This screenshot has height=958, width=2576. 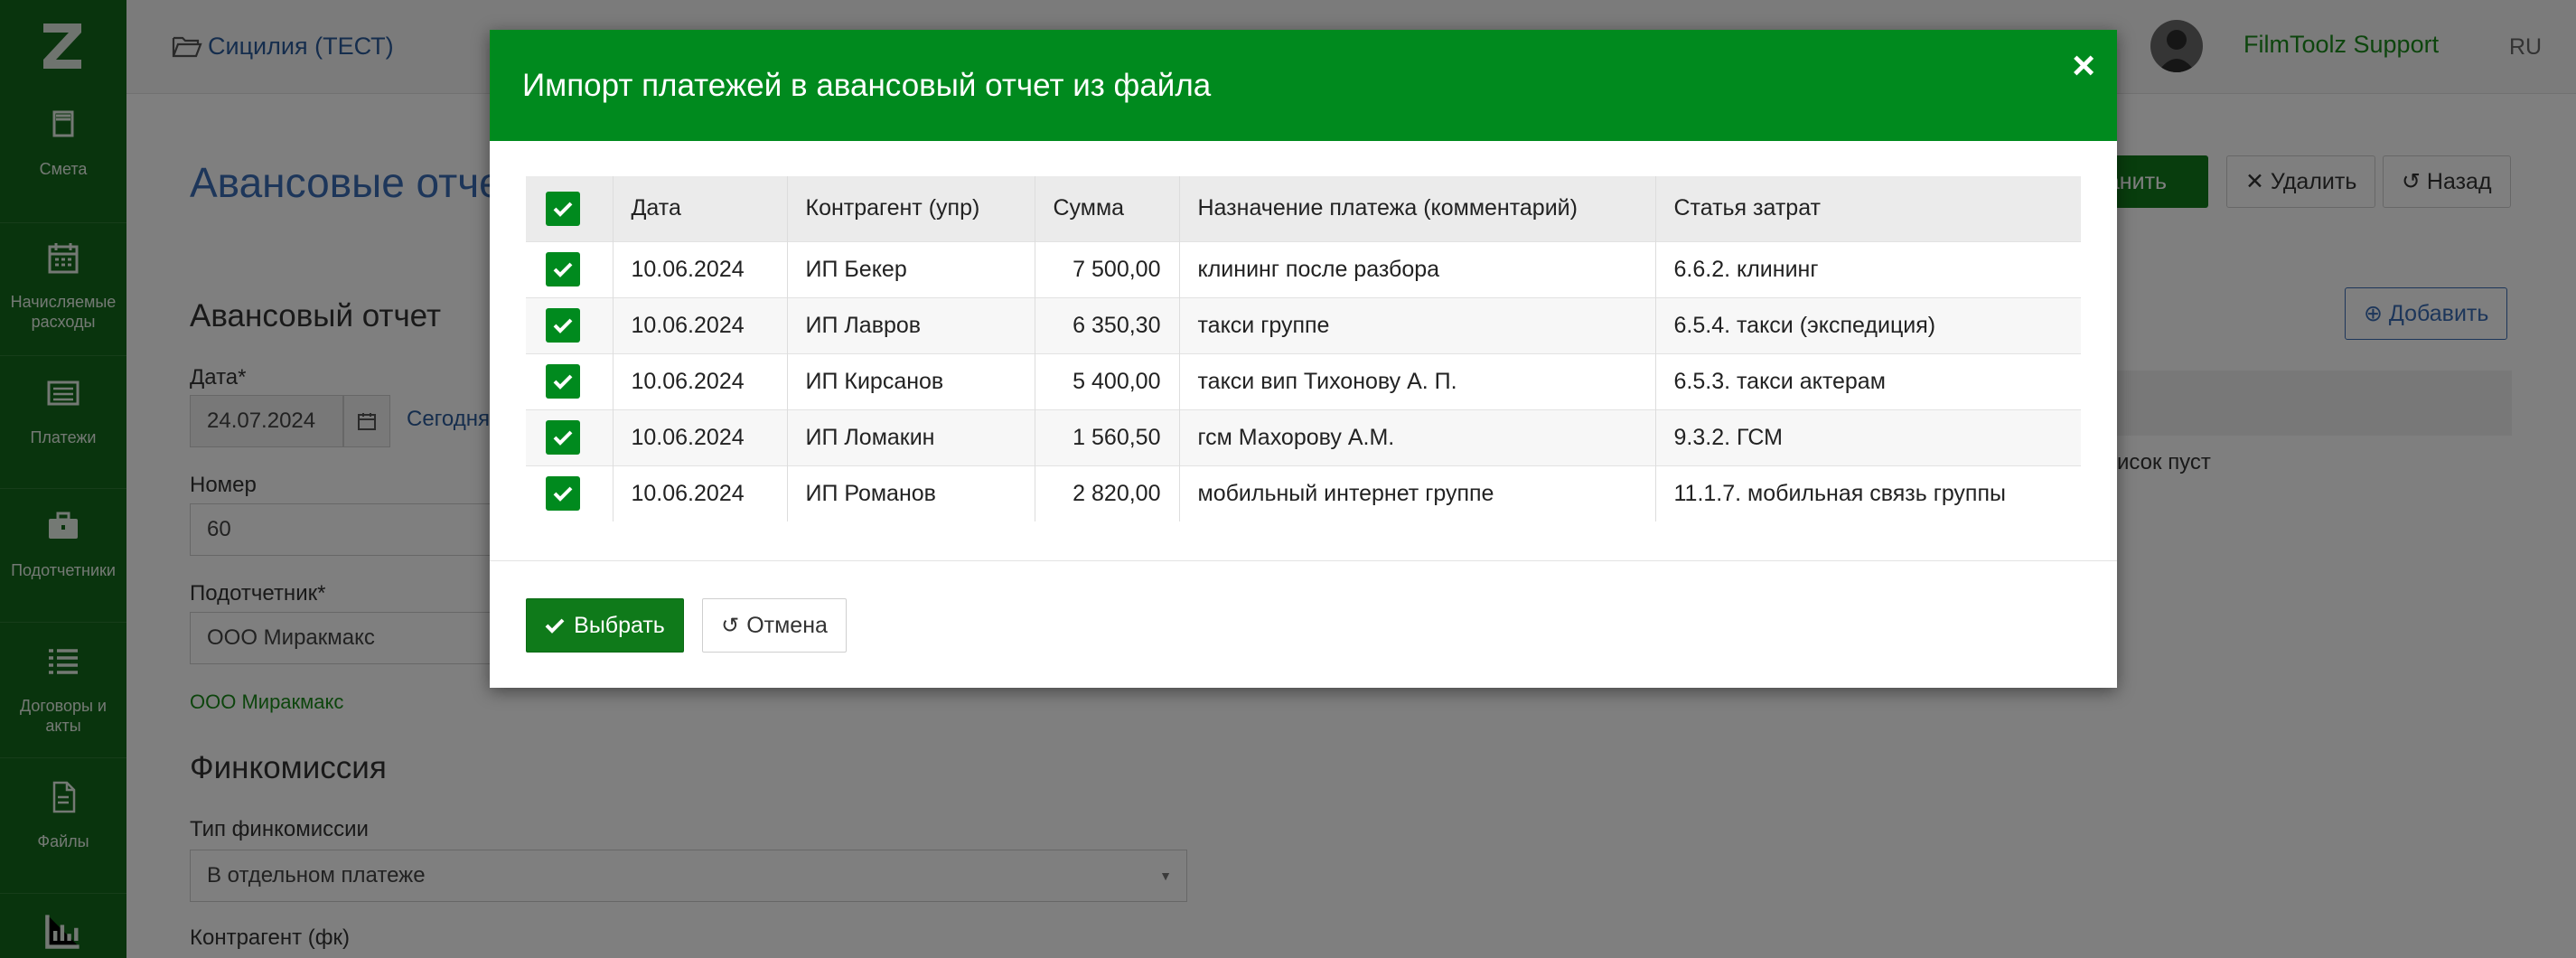 I want to click on cell-article: 6.5.3. такси актерам, so click(x=1867, y=380).